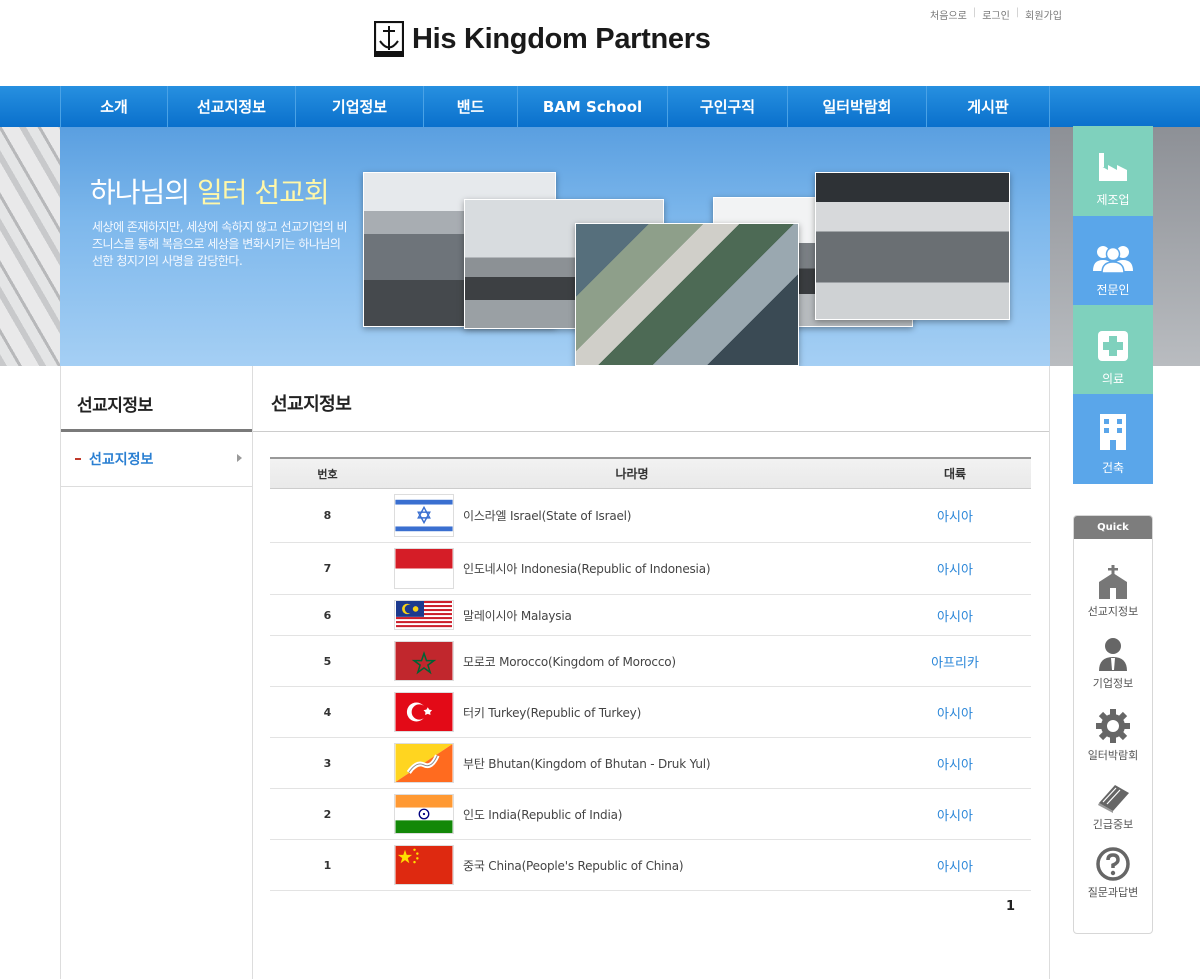  Describe the element at coordinates (1113, 167) in the screenshot. I see `factory-icon` at that location.